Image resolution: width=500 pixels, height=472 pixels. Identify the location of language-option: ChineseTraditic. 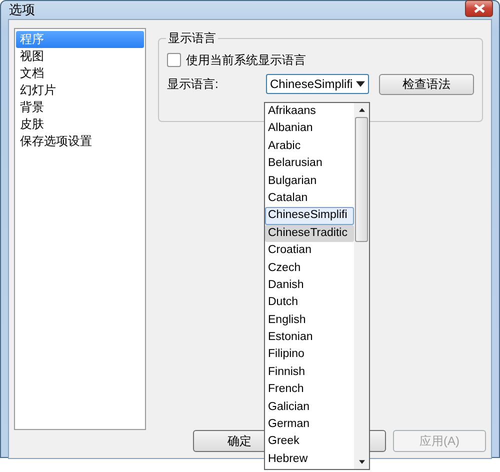
(309, 233).